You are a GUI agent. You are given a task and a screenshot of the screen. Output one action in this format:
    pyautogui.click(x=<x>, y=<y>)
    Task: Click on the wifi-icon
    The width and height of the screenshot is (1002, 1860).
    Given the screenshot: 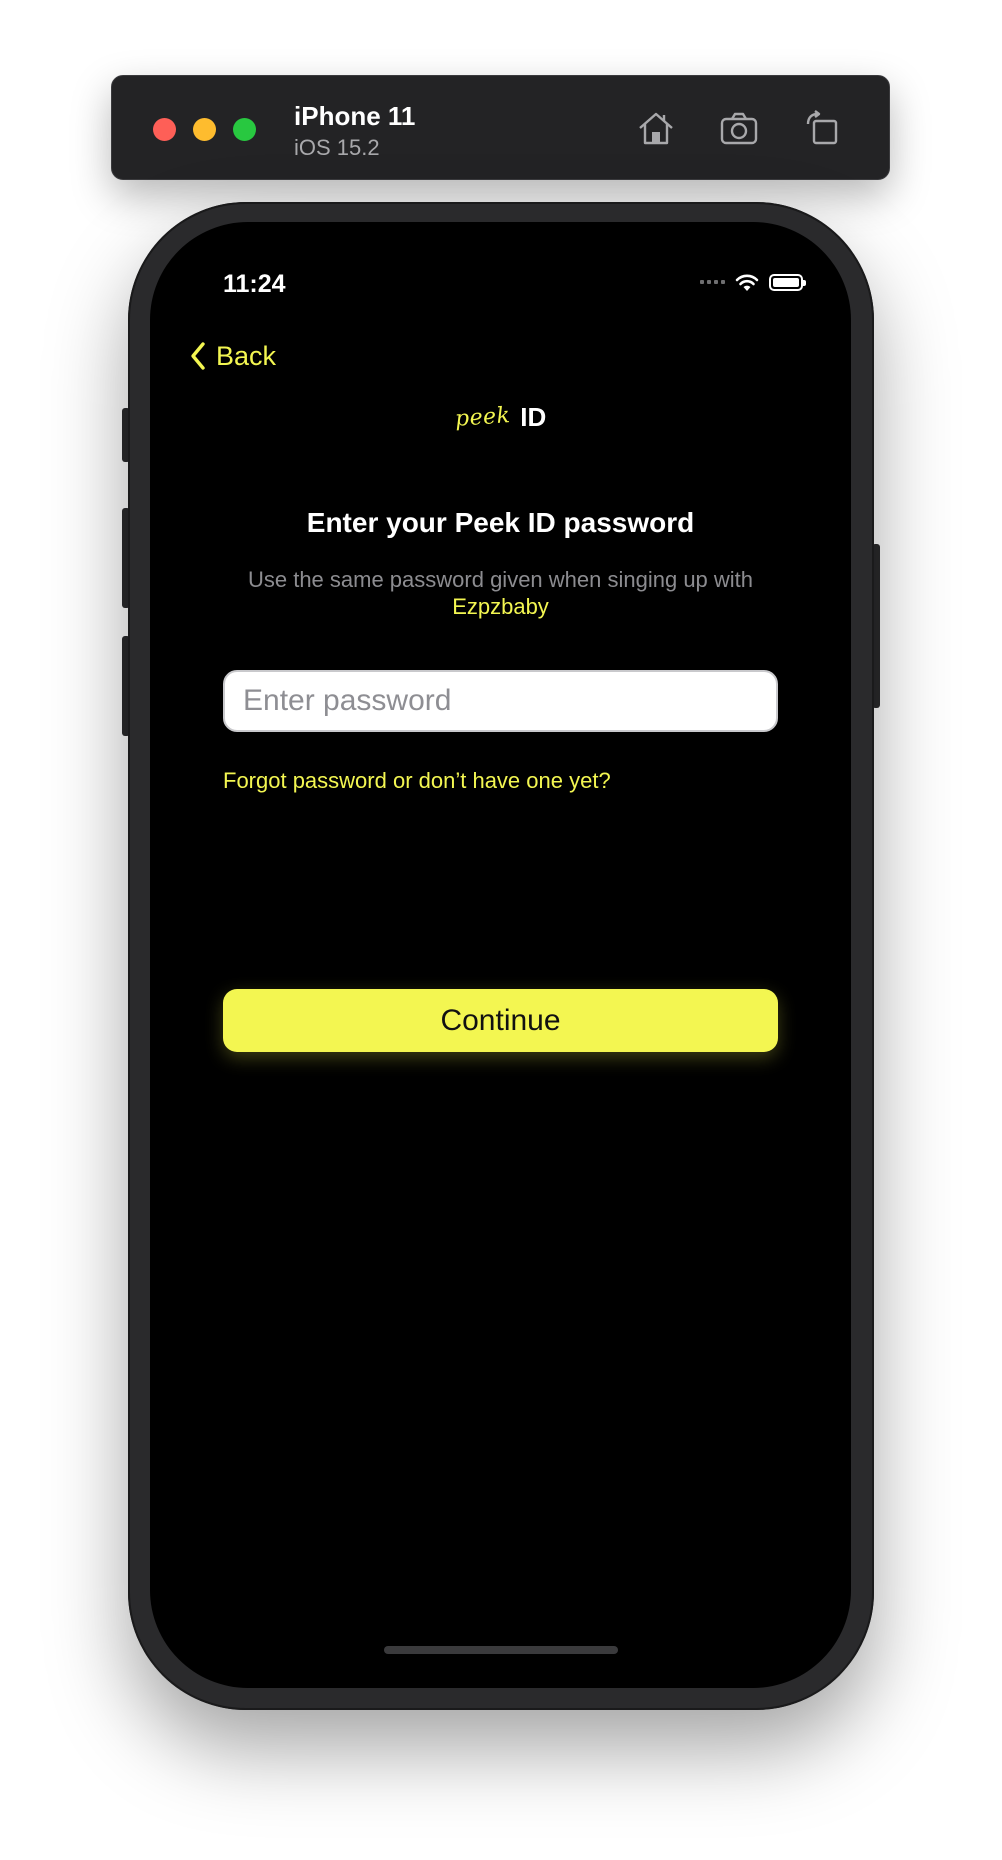 What is the action you would take?
    pyautogui.click(x=747, y=282)
    